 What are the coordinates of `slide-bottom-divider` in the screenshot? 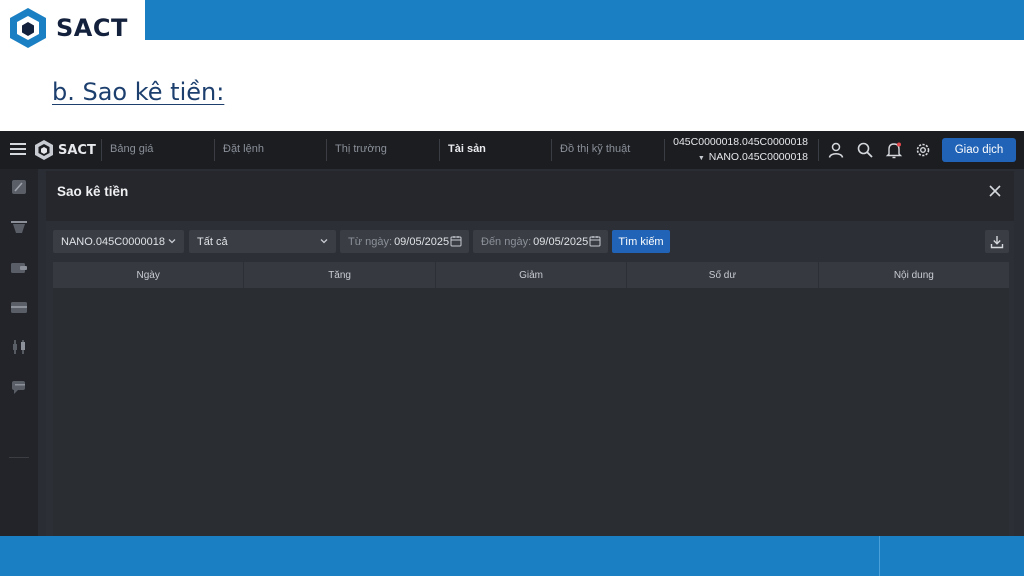 It's located at (879, 556).